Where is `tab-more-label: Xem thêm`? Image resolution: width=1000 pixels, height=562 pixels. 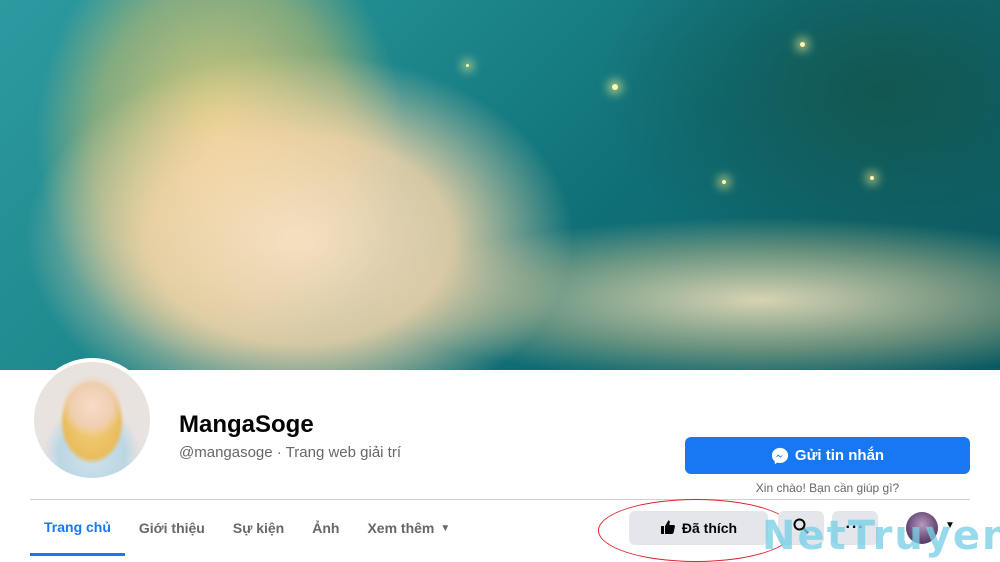 tab-more-label: Xem thêm is located at coordinates (401, 528).